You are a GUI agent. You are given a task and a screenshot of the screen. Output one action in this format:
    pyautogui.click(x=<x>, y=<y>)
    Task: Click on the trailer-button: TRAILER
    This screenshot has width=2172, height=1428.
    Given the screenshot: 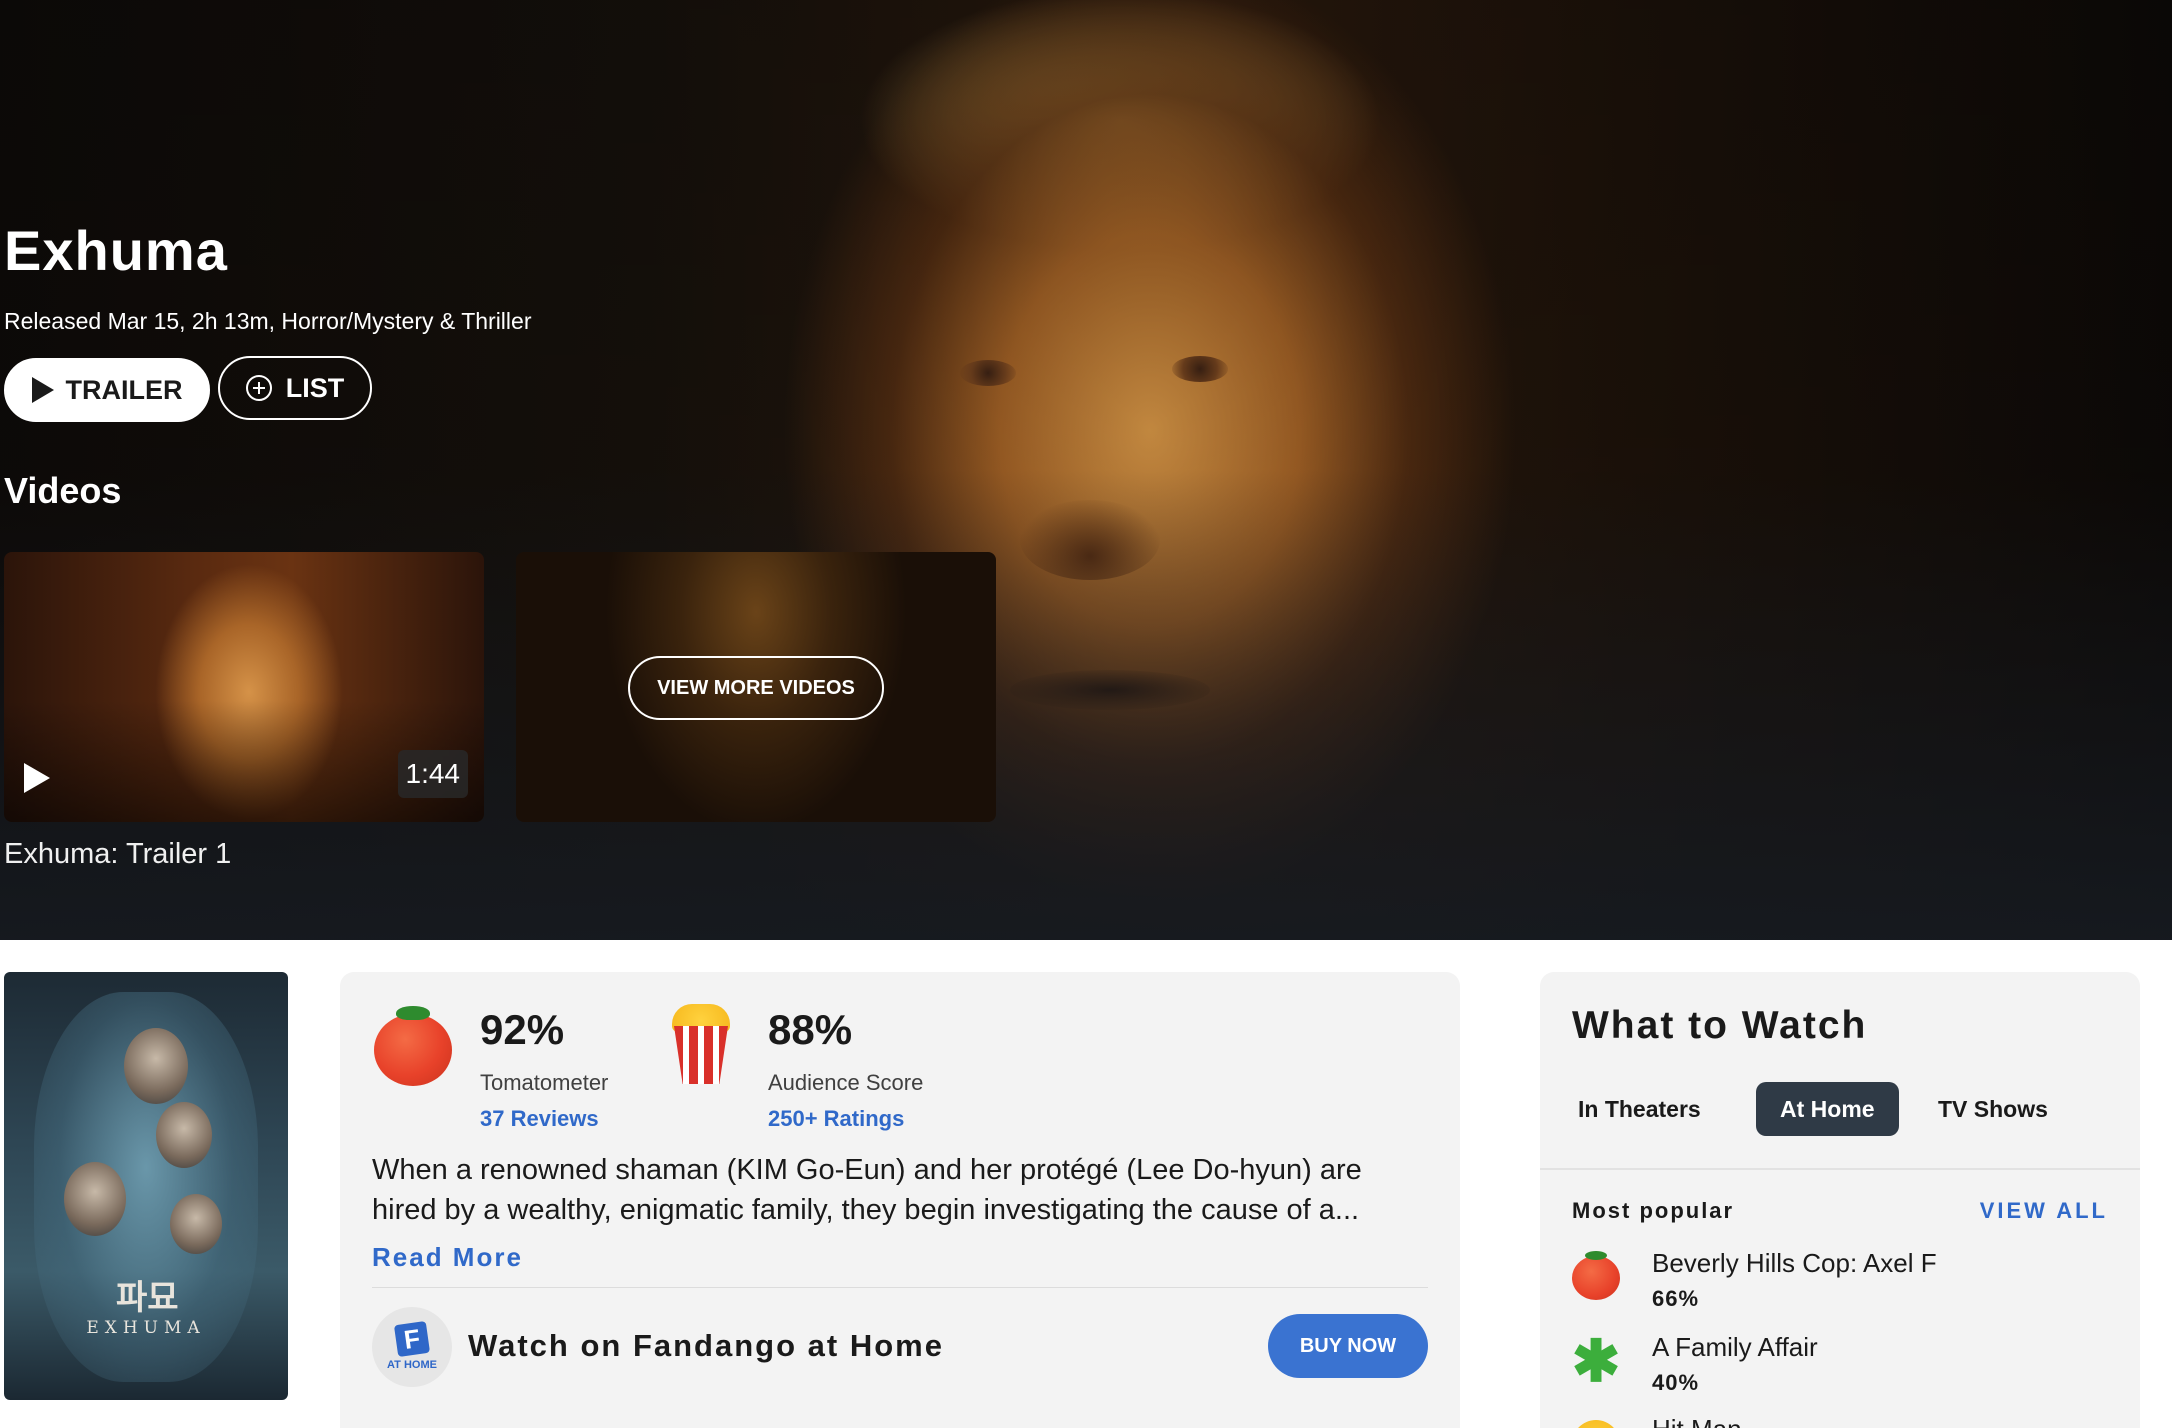 What is the action you would take?
    pyautogui.click(x=107, y=390)
    